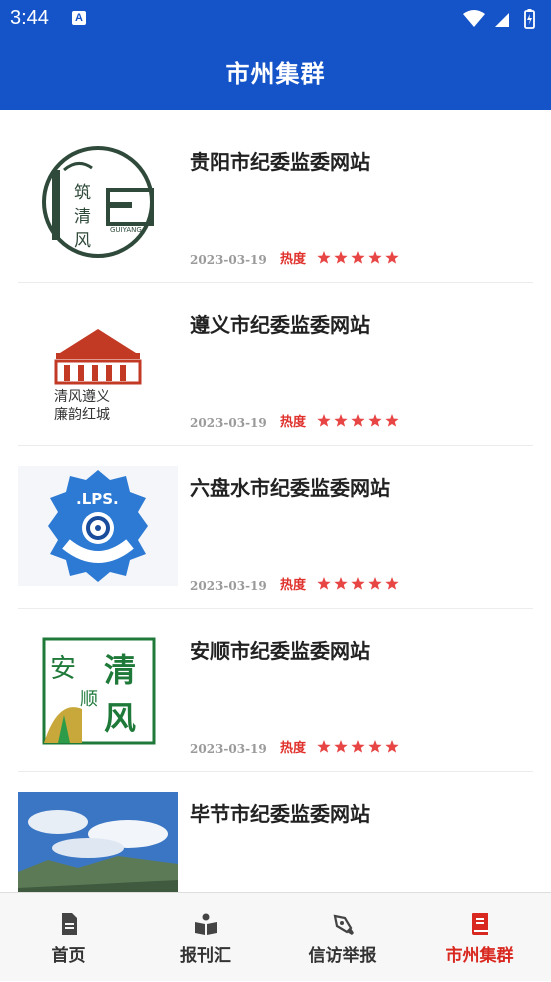  I want to click on app-bar: 市州集群, so click(275, 73).